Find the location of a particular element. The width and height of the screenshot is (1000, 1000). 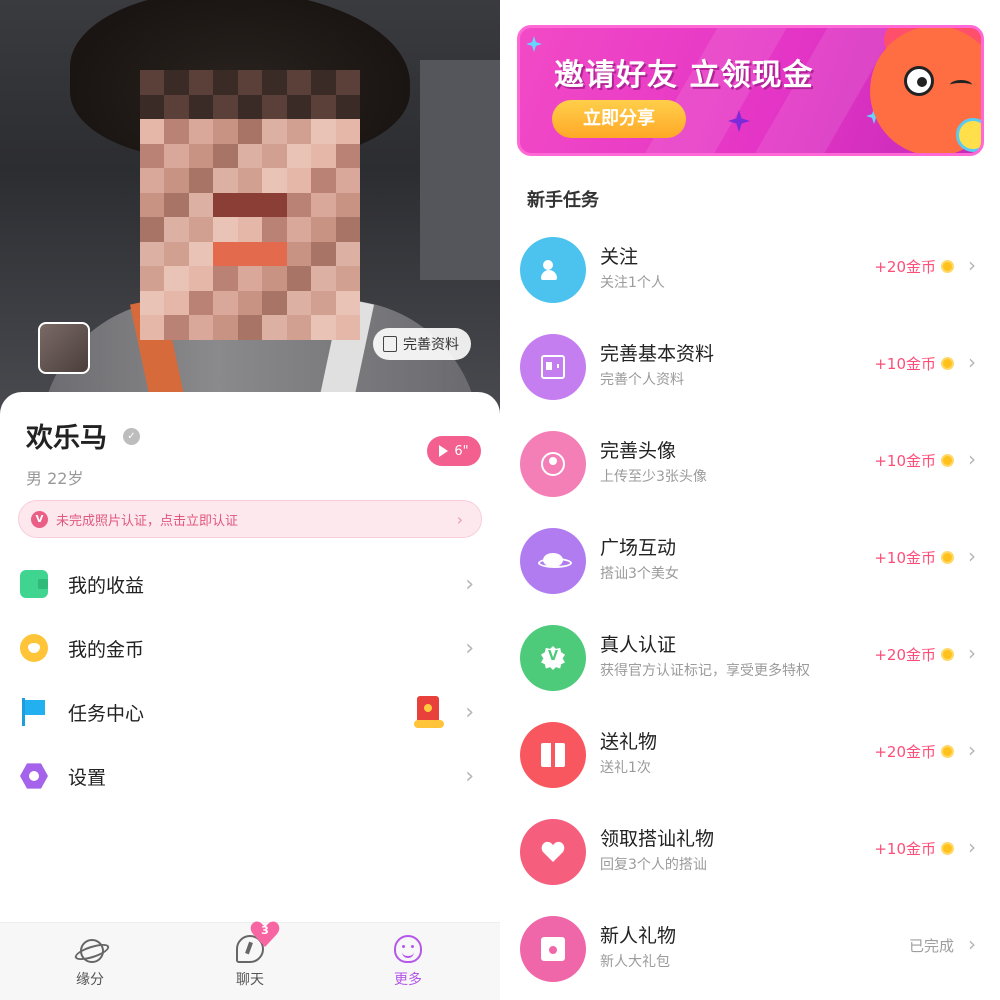

wallet-icon is located at coordinates (34, 584).